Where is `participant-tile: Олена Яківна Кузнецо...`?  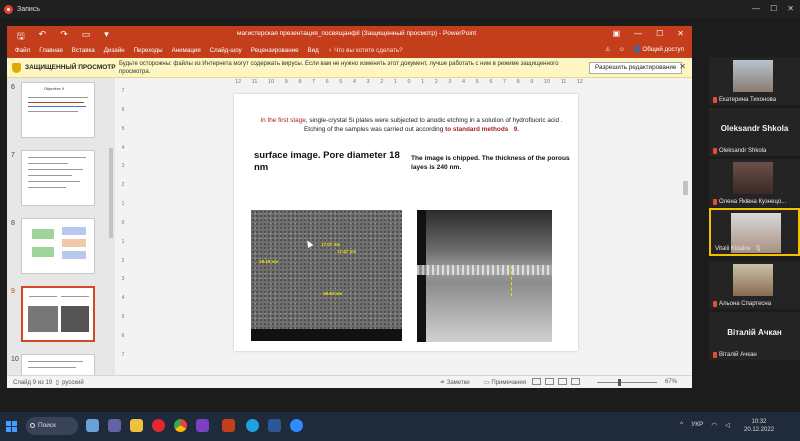 participant-tile: Олена Яківна Кузнецо... is located at coordinates (754, 183).